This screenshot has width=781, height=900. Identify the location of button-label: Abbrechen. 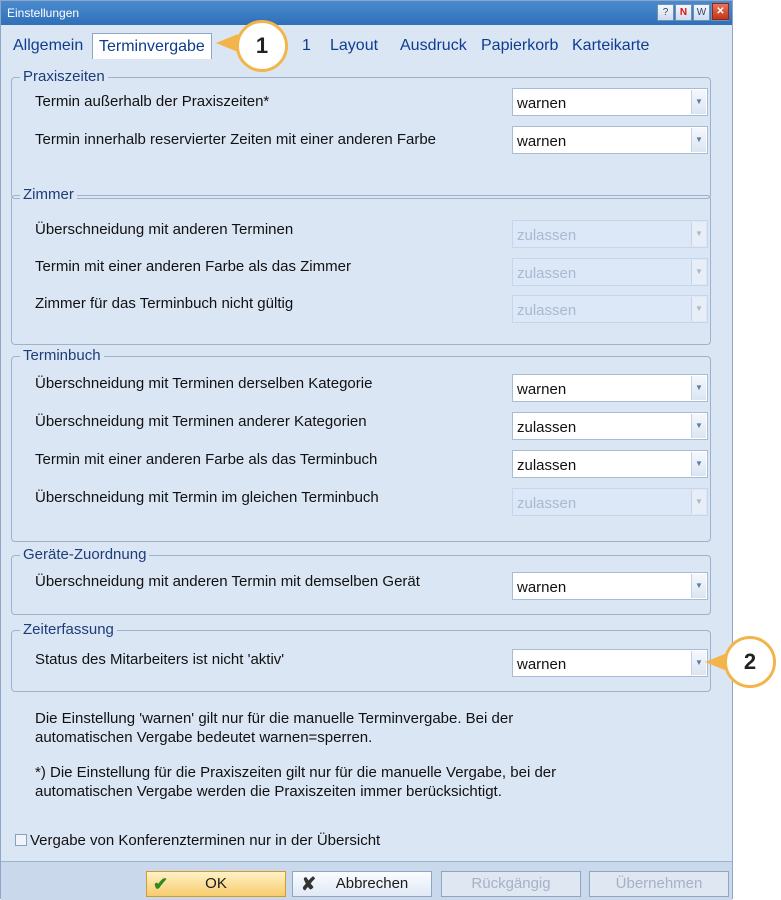
(372, 883).